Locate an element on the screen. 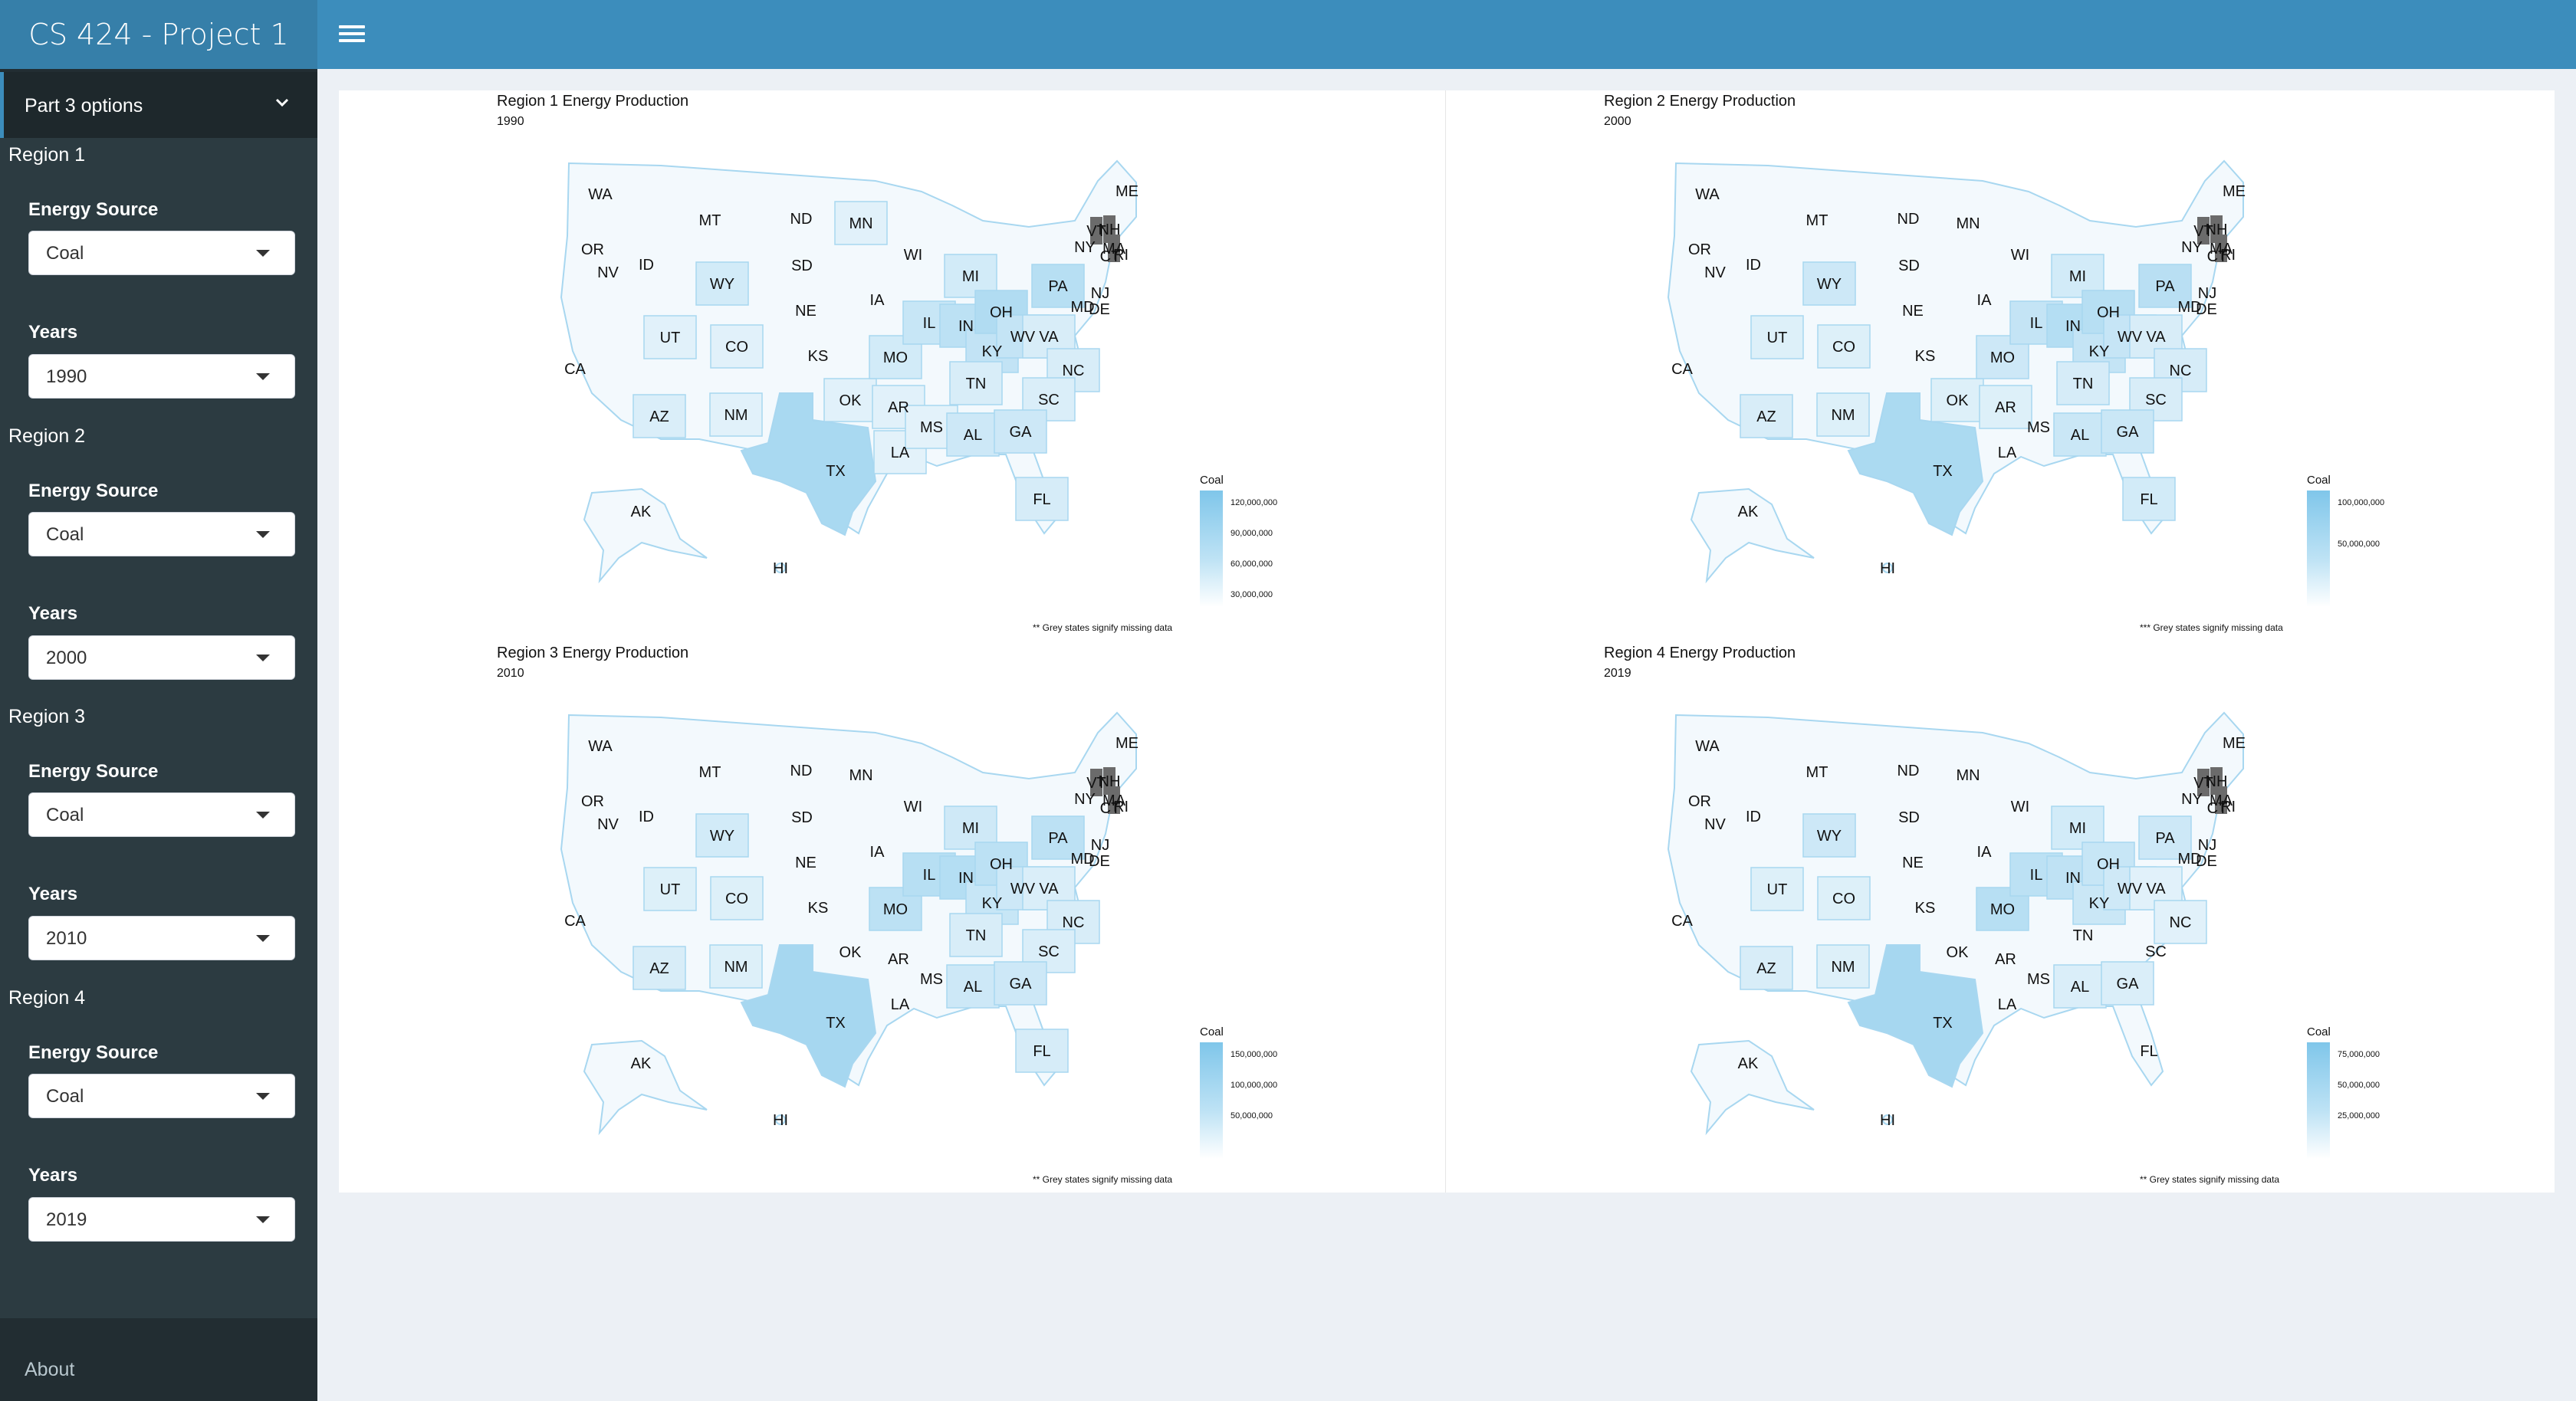 Image resolution: width=2576 pixels, height=1401 pixels. region-3-legend-tick: 50,000,000 is located at coordinates (1251, 1115).